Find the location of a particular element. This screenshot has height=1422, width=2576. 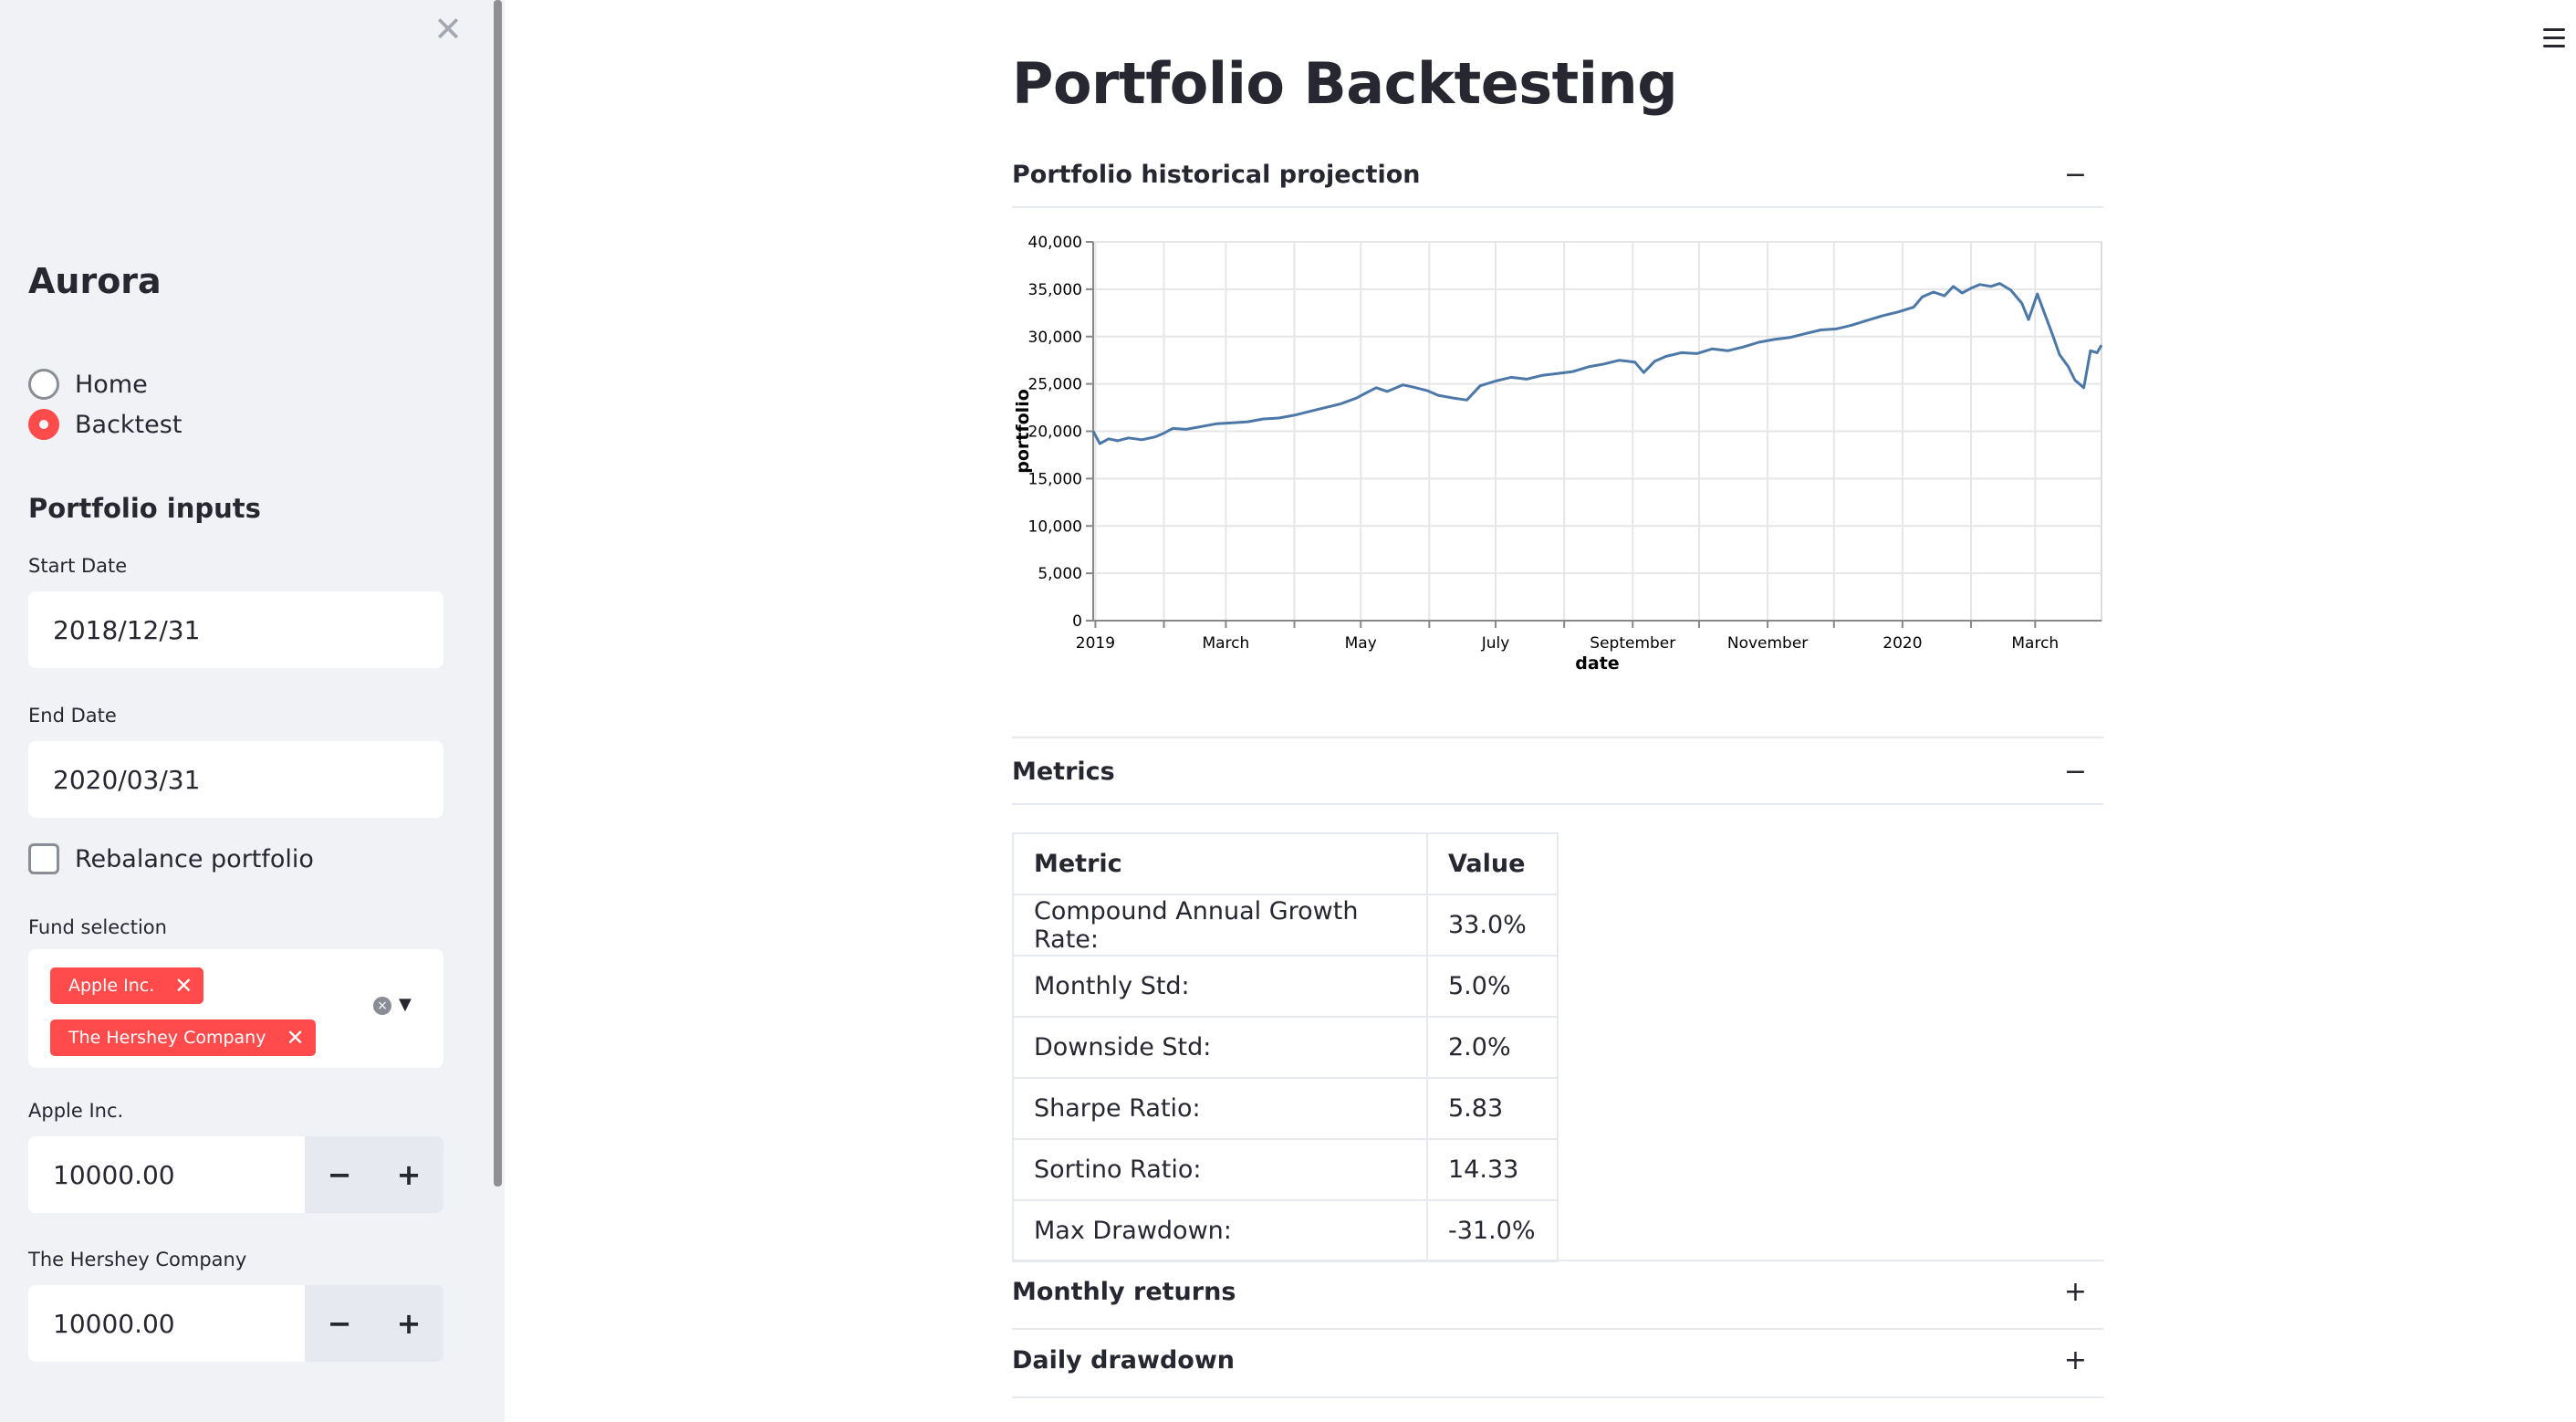

nav-radio-backtest: Backtest is located at coordinates (105, 425).